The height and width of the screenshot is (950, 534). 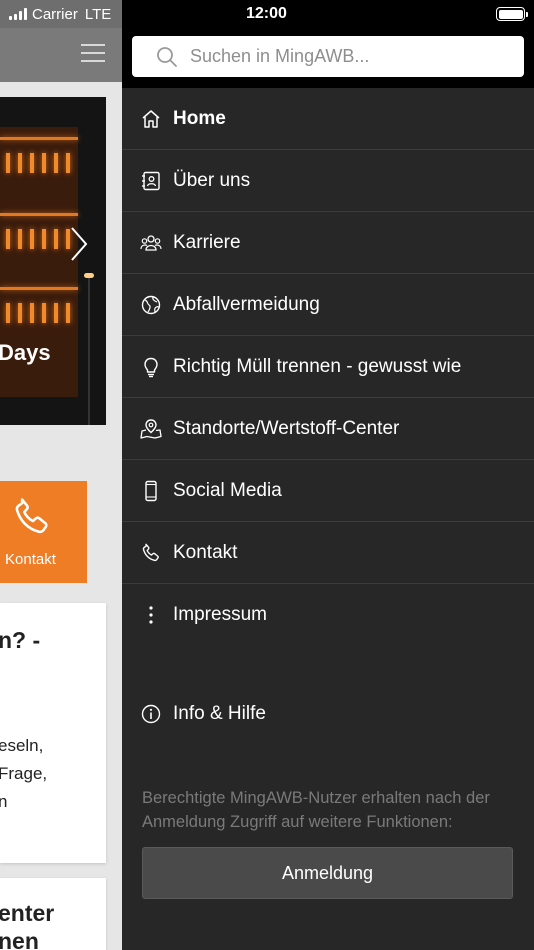 What do you see at coordinates (25, 352) in the screenshot?
I see `slide-caption: Days` at bounding box center [25, 352].